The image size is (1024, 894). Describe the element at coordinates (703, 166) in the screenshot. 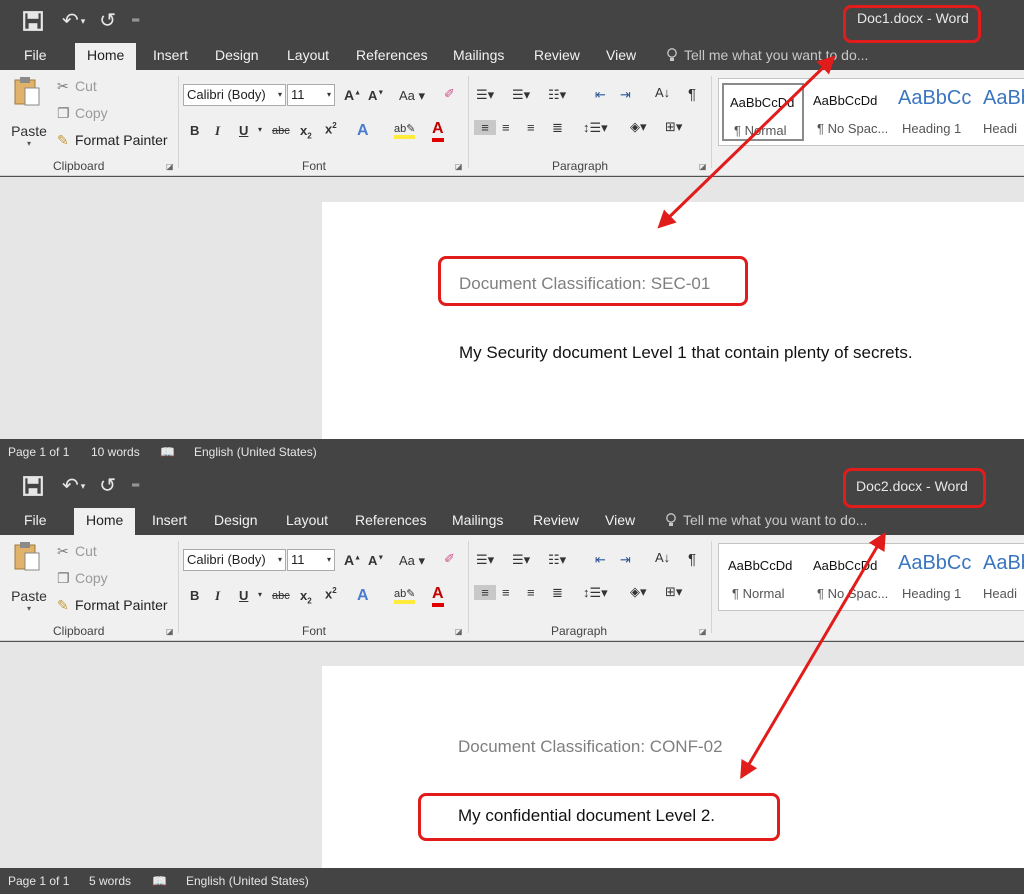

I see `paragraph-launcher-icon: ◪` at that location.